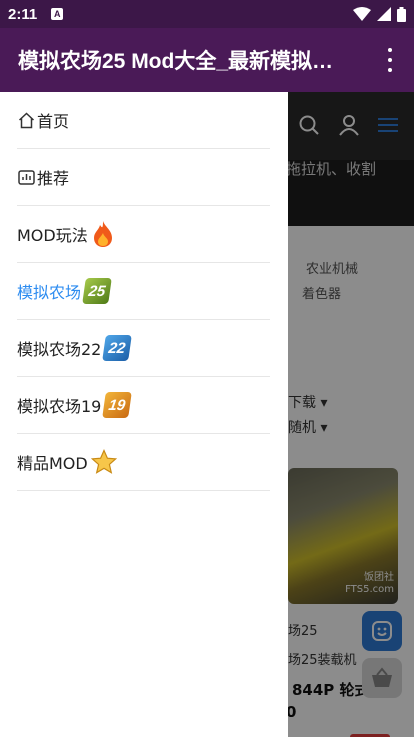 This screenshot has height=737, width=414. Describe the element at coordinates (362, 14) in the screenshot. I see `wifi-icon` at that location.